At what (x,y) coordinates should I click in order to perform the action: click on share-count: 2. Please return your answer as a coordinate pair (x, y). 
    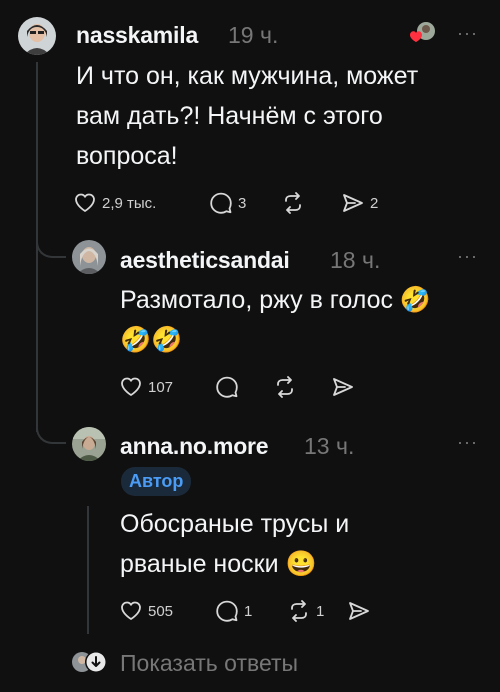
    Looking at the image, I should click on (374, 203).